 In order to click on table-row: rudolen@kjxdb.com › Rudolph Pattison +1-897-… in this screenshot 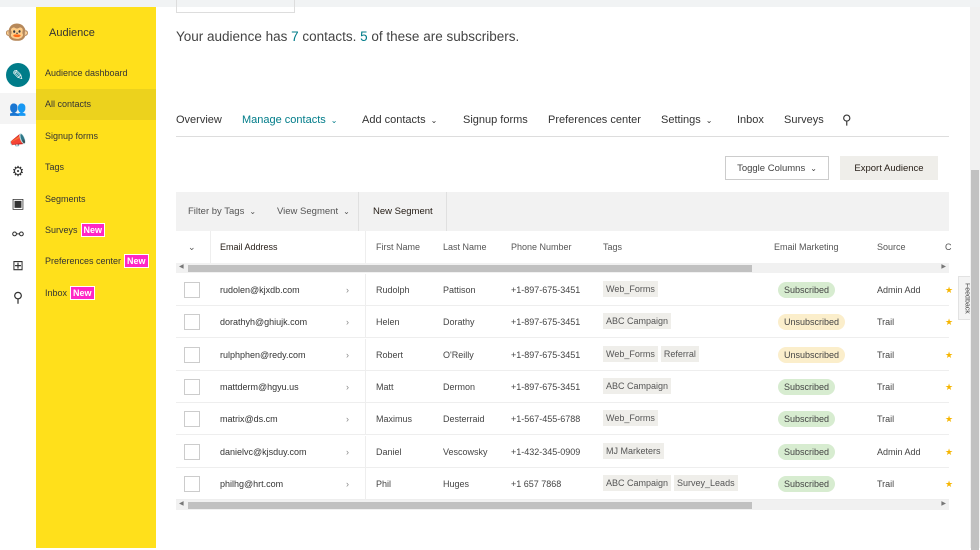, I will do `click(564, 290)`.